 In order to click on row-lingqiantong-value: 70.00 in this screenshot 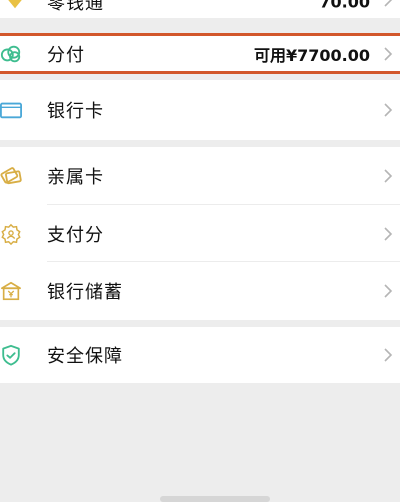, I will do `click(344, 6)`.